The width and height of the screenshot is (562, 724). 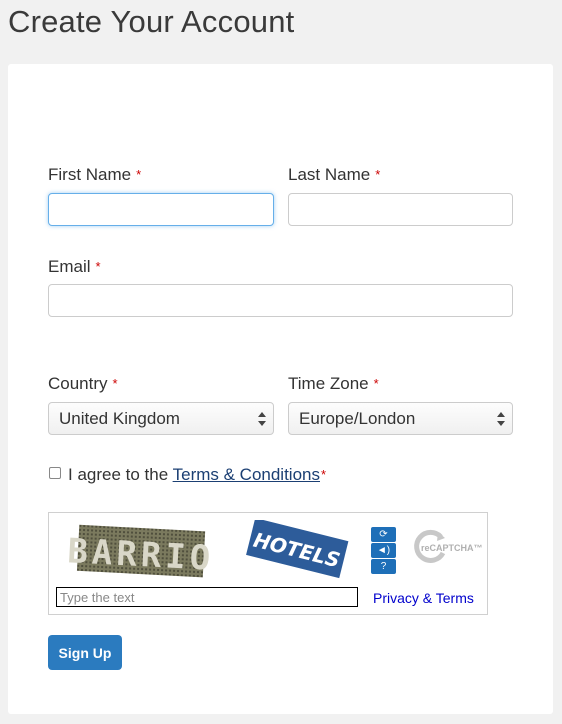 What do you see at coordinates (119, 418) in the screenshot?
I see `country-selected-value: United Kingdom` at bounding box center [119, 418].